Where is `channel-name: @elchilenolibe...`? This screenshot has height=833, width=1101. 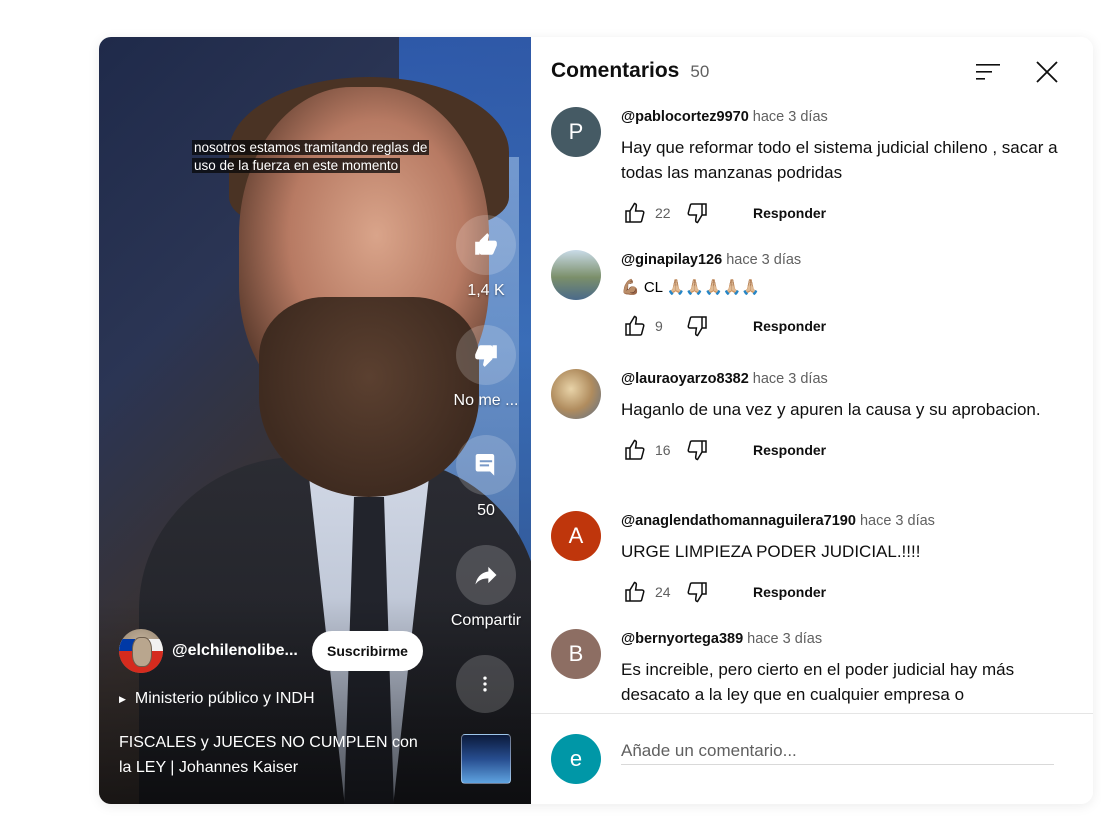
channel-name: @elchilenolibe... is located at coordinates (237, 651).